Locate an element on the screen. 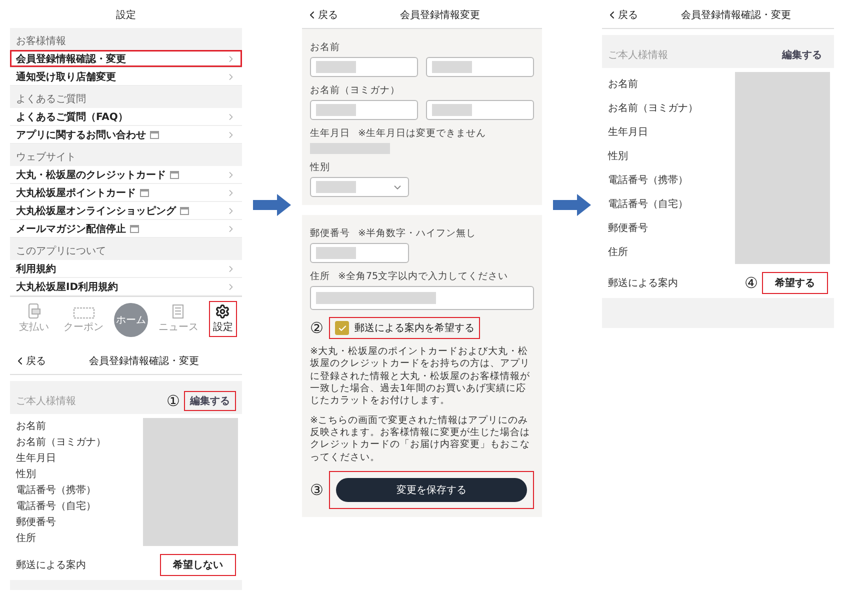  step-number: ③ is located at coordinates (317, 490).